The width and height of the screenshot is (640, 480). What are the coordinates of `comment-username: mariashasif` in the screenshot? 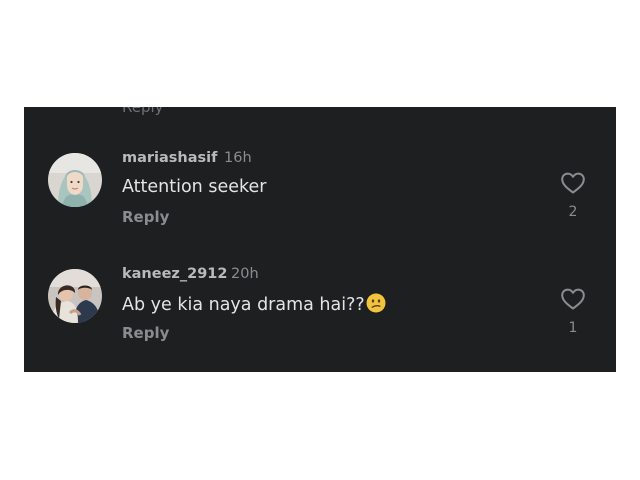 It's located at (169, 158).